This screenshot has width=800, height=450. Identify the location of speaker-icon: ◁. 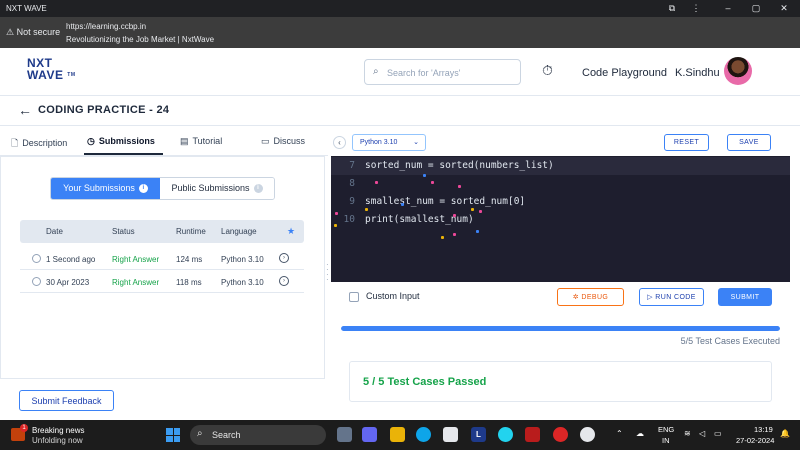
(702, 433).